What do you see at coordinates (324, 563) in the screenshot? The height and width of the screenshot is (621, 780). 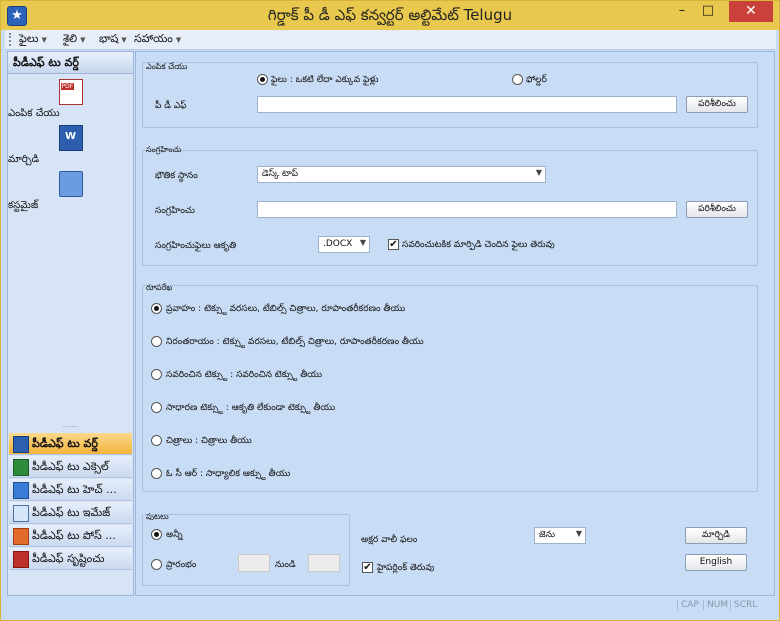 I see `page-to-input` at bounding box center [324, 563].